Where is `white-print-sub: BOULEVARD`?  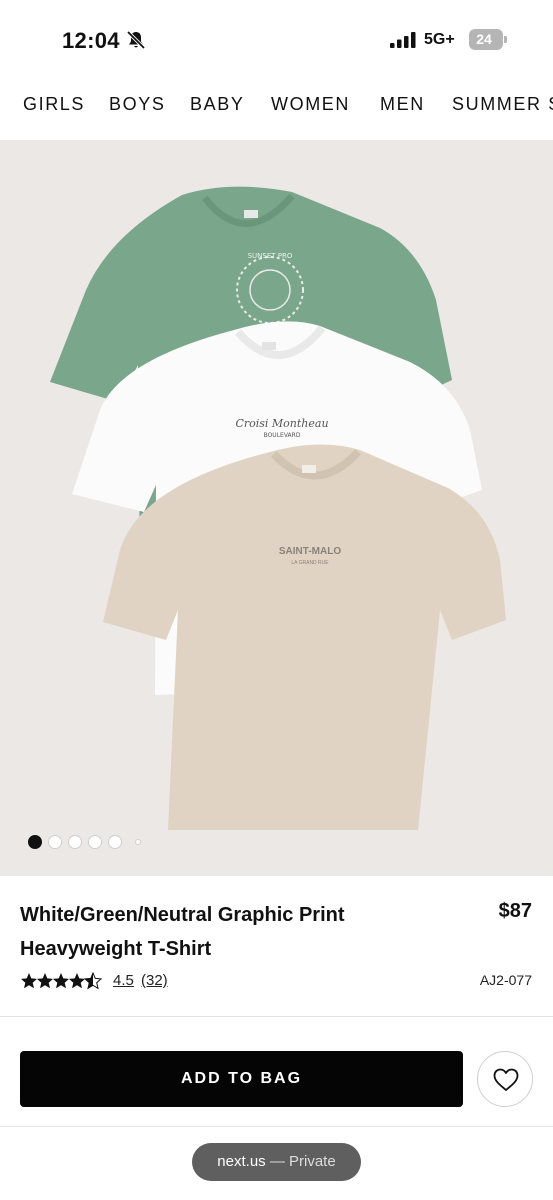
white-print-sub: BOULEVARD is located at coordinates (282, 435).